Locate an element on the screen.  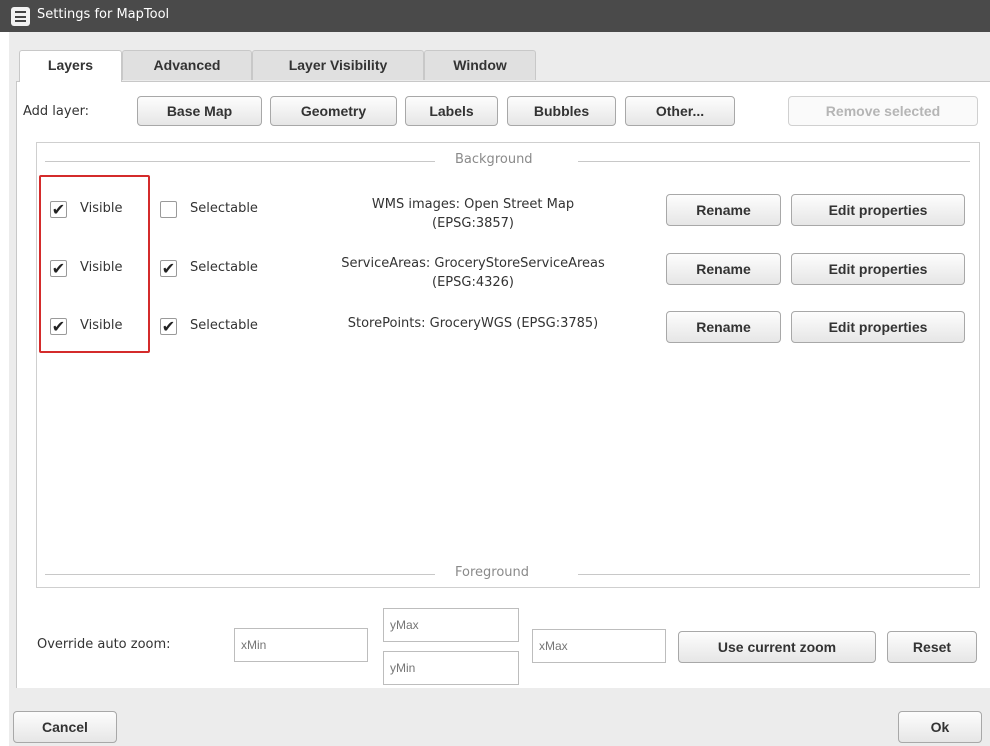
add-geometry-button: Geometry is located at coordinates (333, 111).